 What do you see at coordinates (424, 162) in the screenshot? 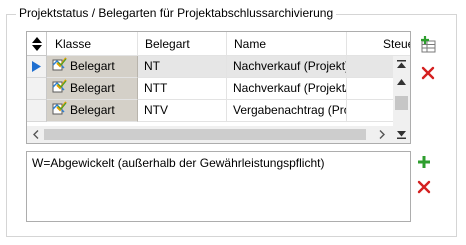
I see `add-icon` at bounding box center [424, 162].